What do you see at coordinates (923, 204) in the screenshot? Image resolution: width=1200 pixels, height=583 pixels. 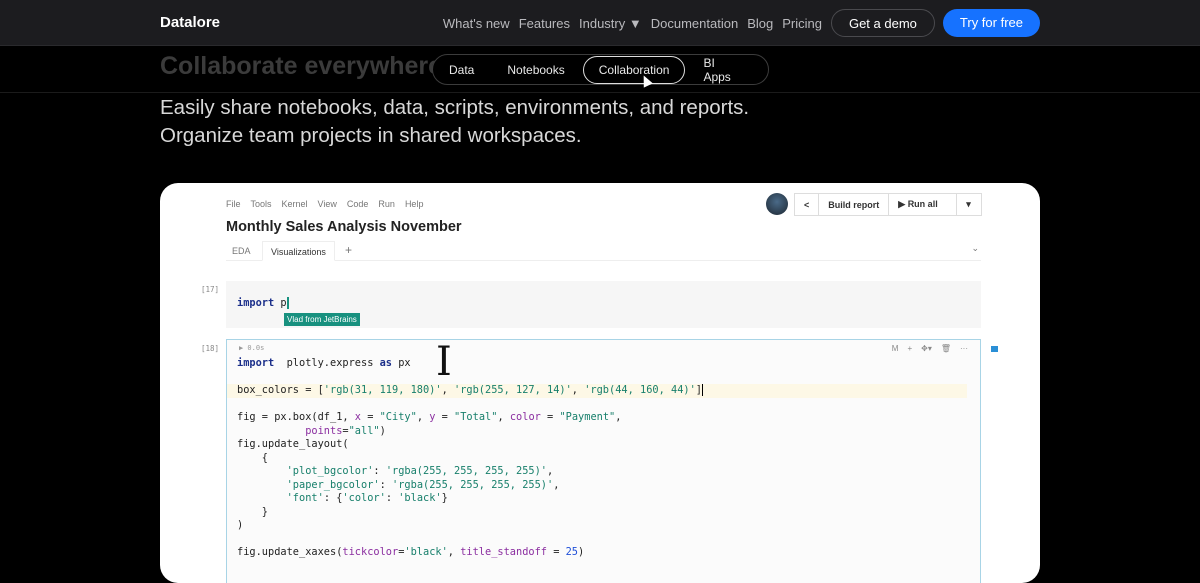 I see `run-all-button: ▶ Run all` at bounding box center [923, 204].